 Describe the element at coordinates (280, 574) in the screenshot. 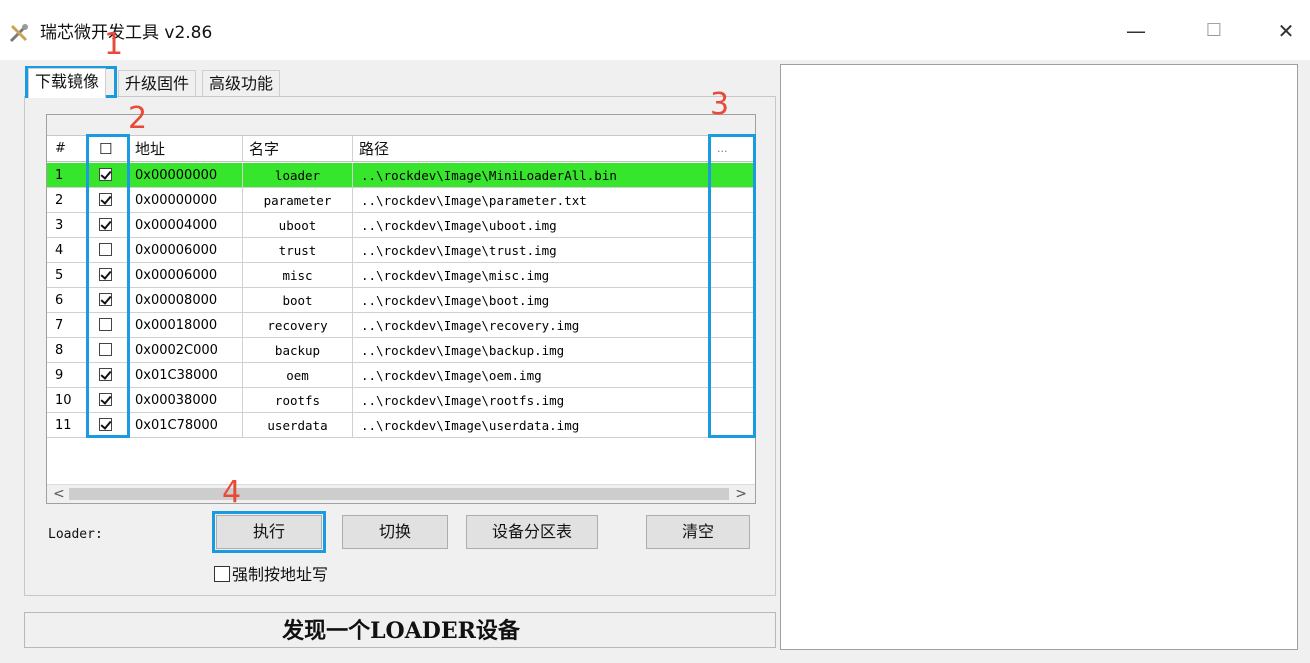

I see `force-address-write-label: 强制按地址写` at that location.